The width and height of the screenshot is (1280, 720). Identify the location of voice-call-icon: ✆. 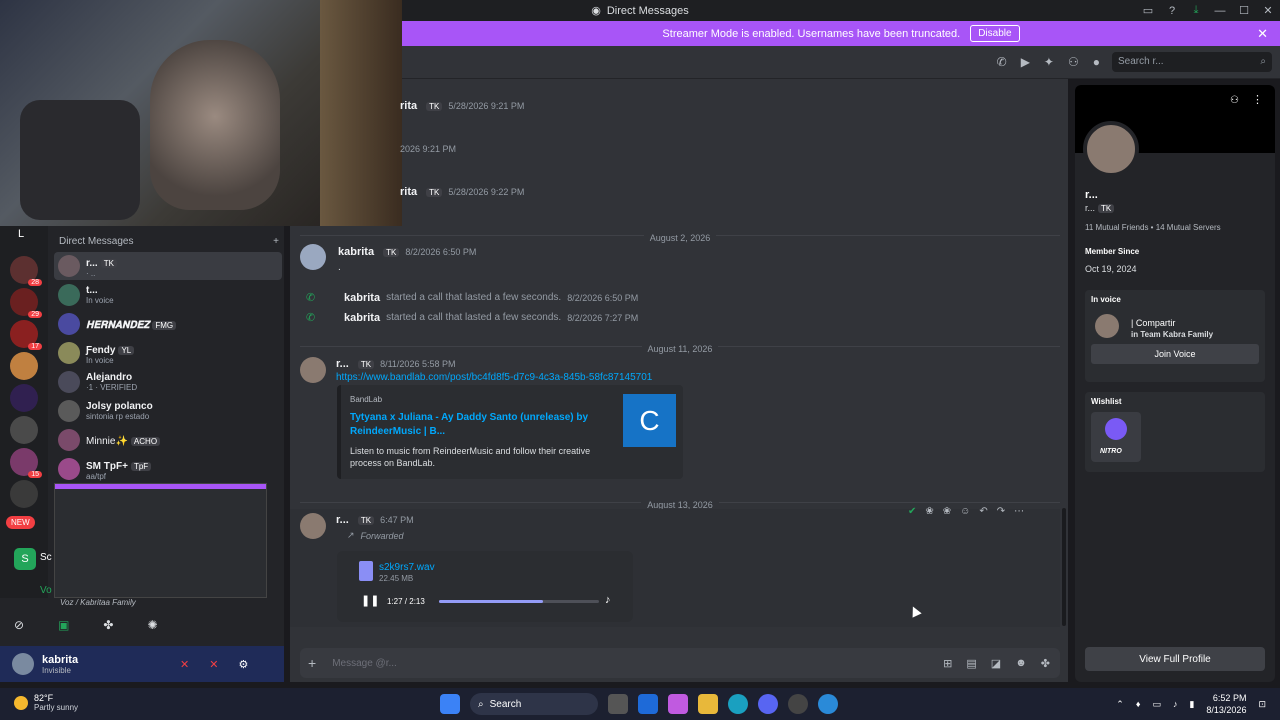
(1002, 62).